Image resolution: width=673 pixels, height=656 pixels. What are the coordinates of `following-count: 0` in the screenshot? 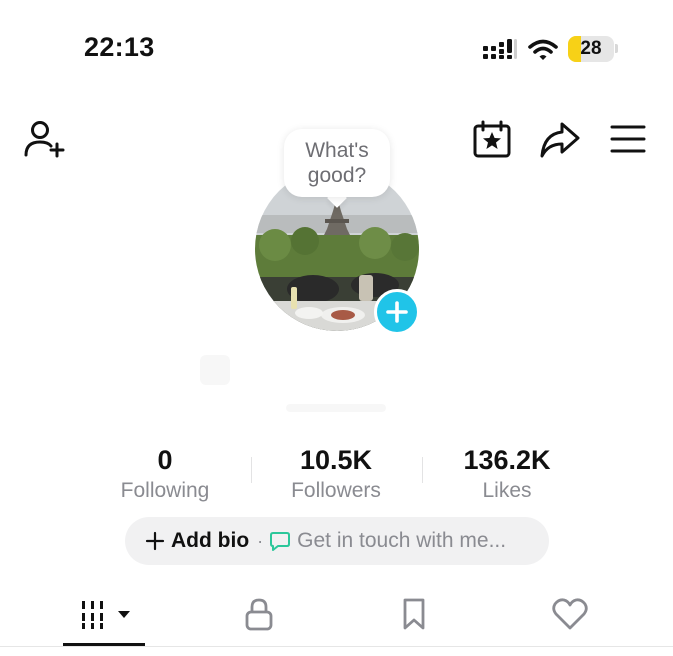 It's located at (165, 460).